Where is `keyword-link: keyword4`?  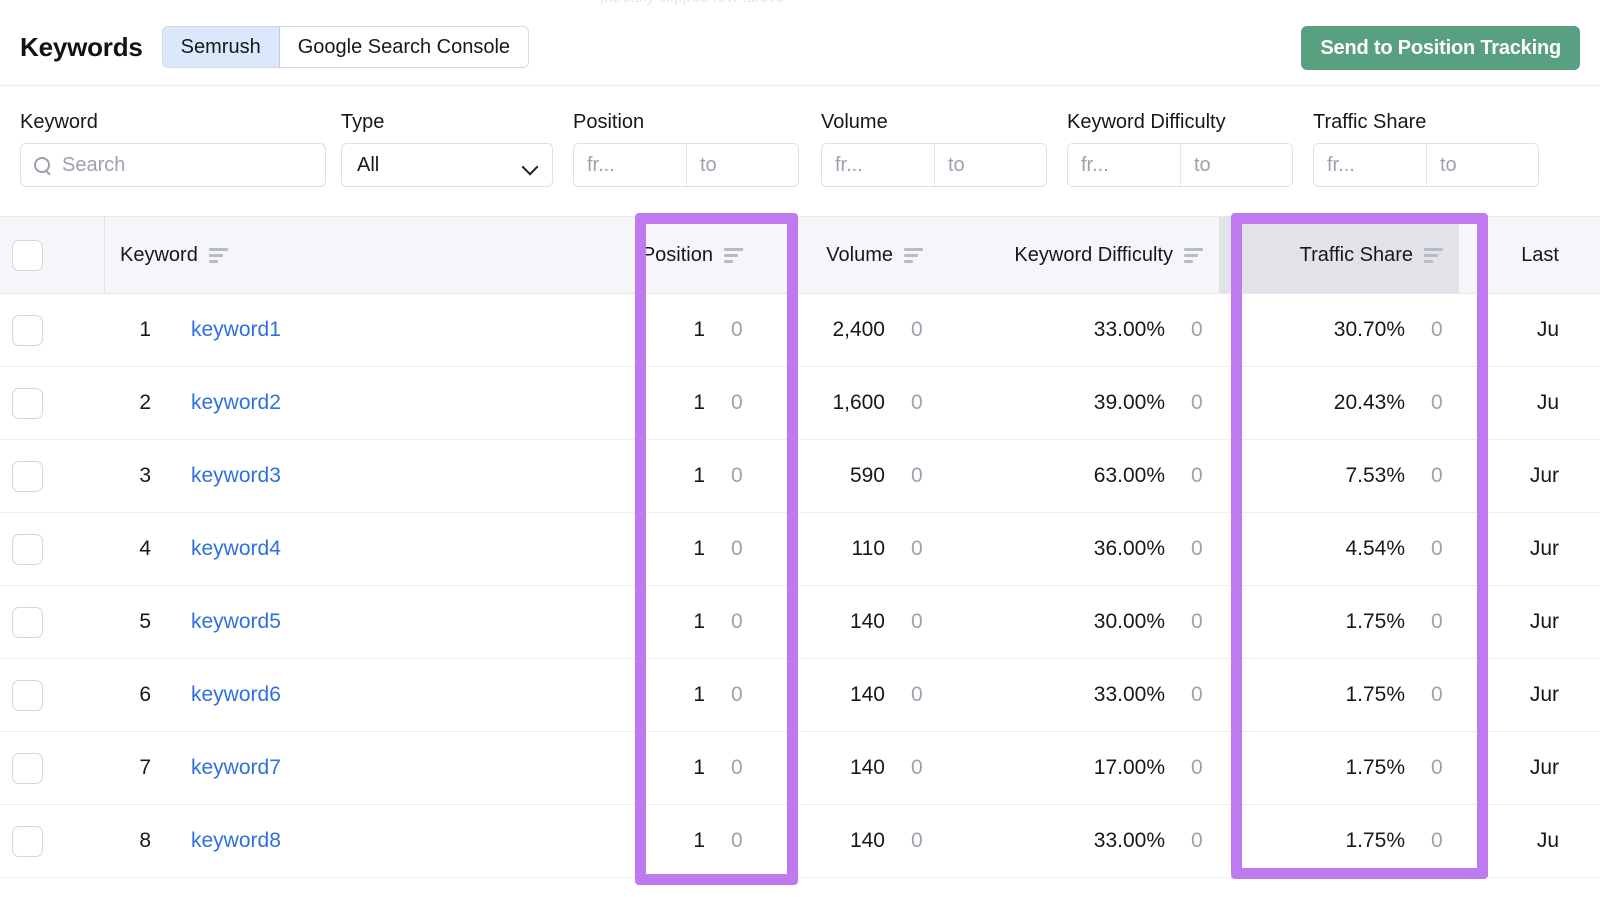
keyword-link: keyword4 is located at coordinates (381, 549).